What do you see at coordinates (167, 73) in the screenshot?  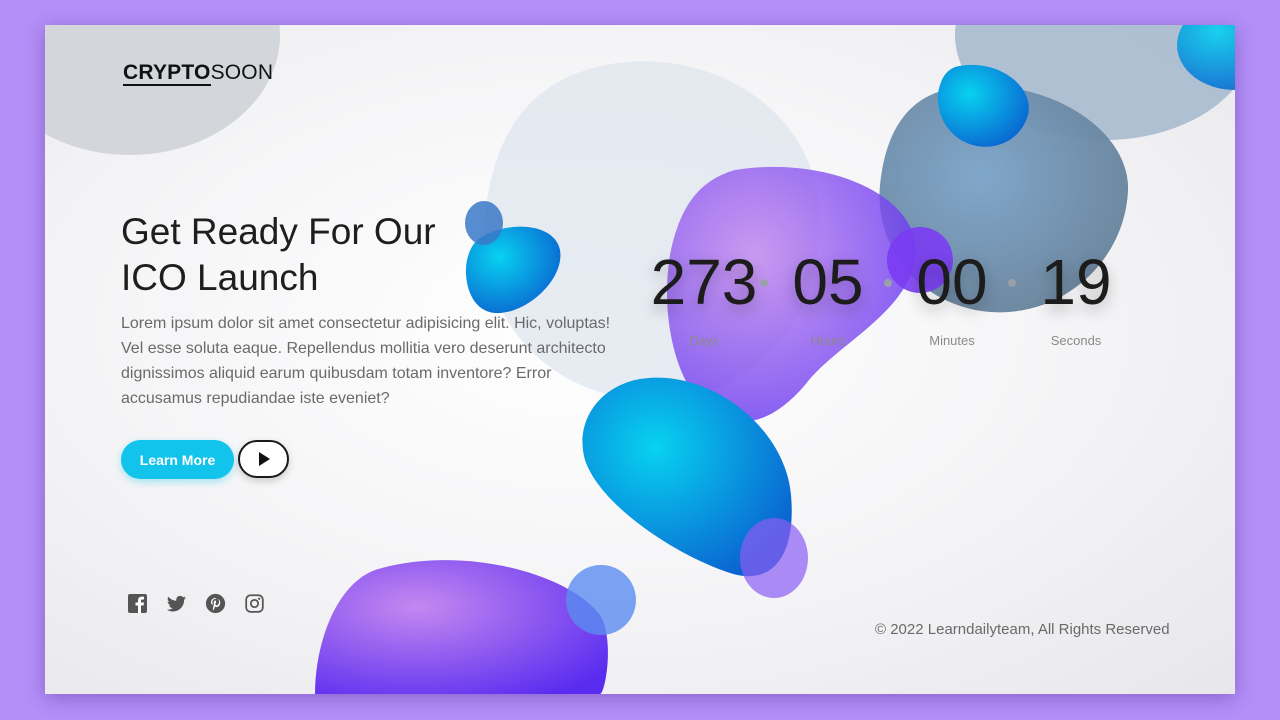 I see `logo-bold: CRYPTO` at bounding box center [167, 73].